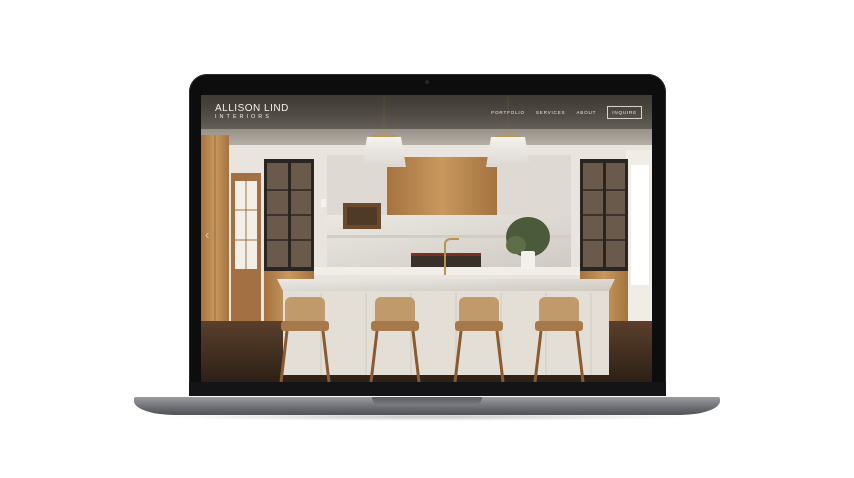 The width and height of the screenshot is (854, 478). Describe the element at coordinates (207, 234) in the screenshot. I see `chevron-left-icon: ‹` at that location.